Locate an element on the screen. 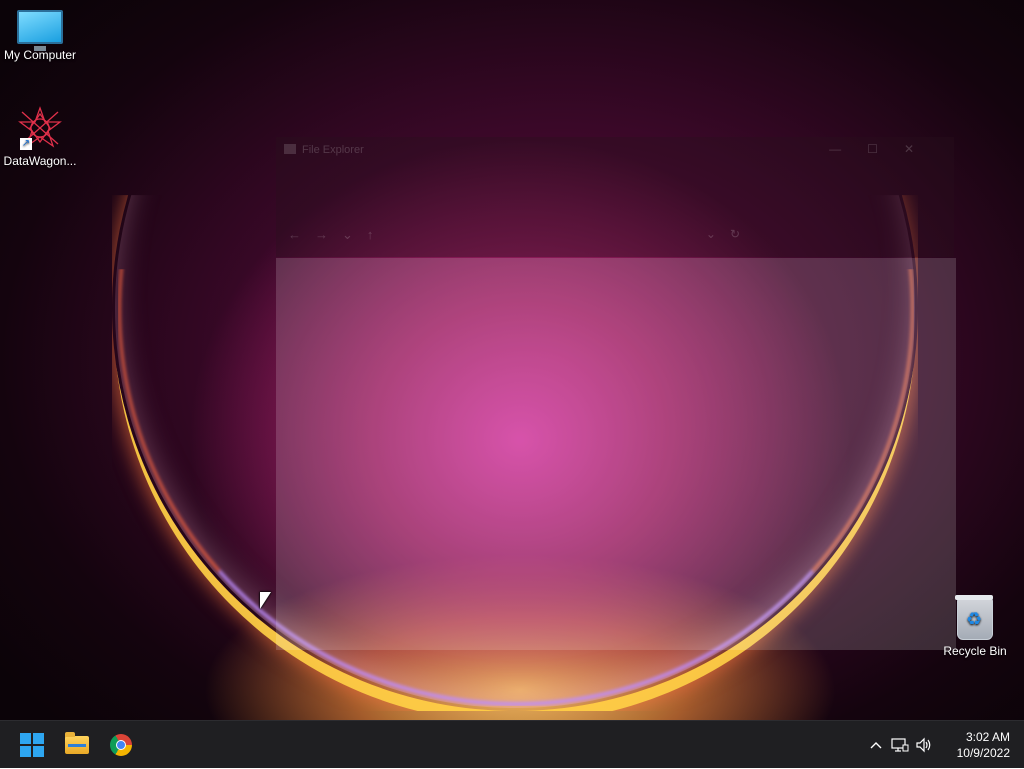  file-explorer-window-ghost: File Explorer —☐✕ ←→⌄↑ ⌄↻ is located at coordinates (615, 197).